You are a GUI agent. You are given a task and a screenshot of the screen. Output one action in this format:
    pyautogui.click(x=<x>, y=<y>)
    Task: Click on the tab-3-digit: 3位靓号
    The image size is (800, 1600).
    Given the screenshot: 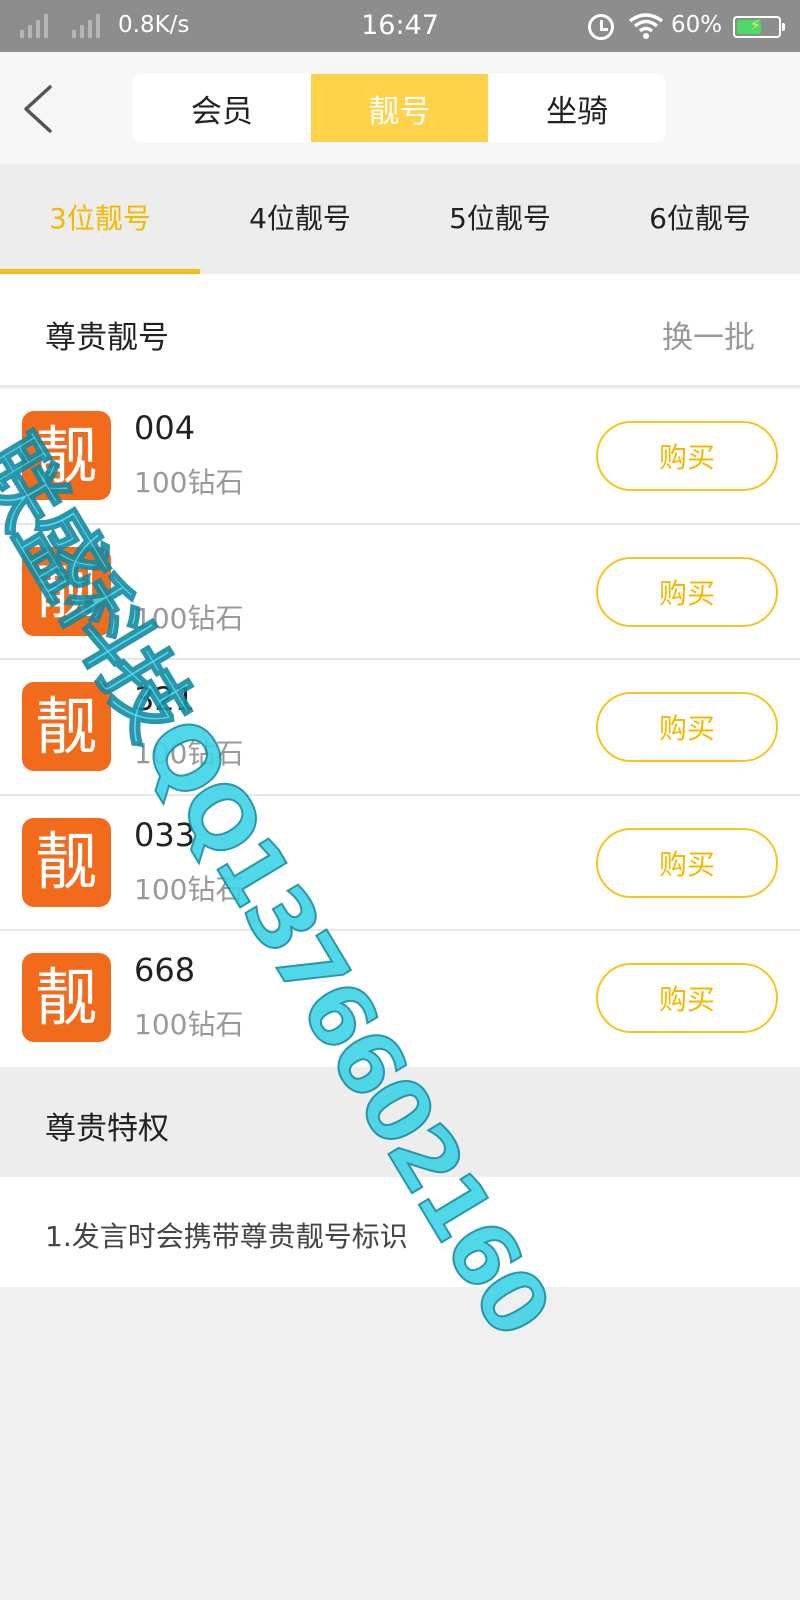 What is the action you would take?
    pyautogui.click(x=100, y=219)
    